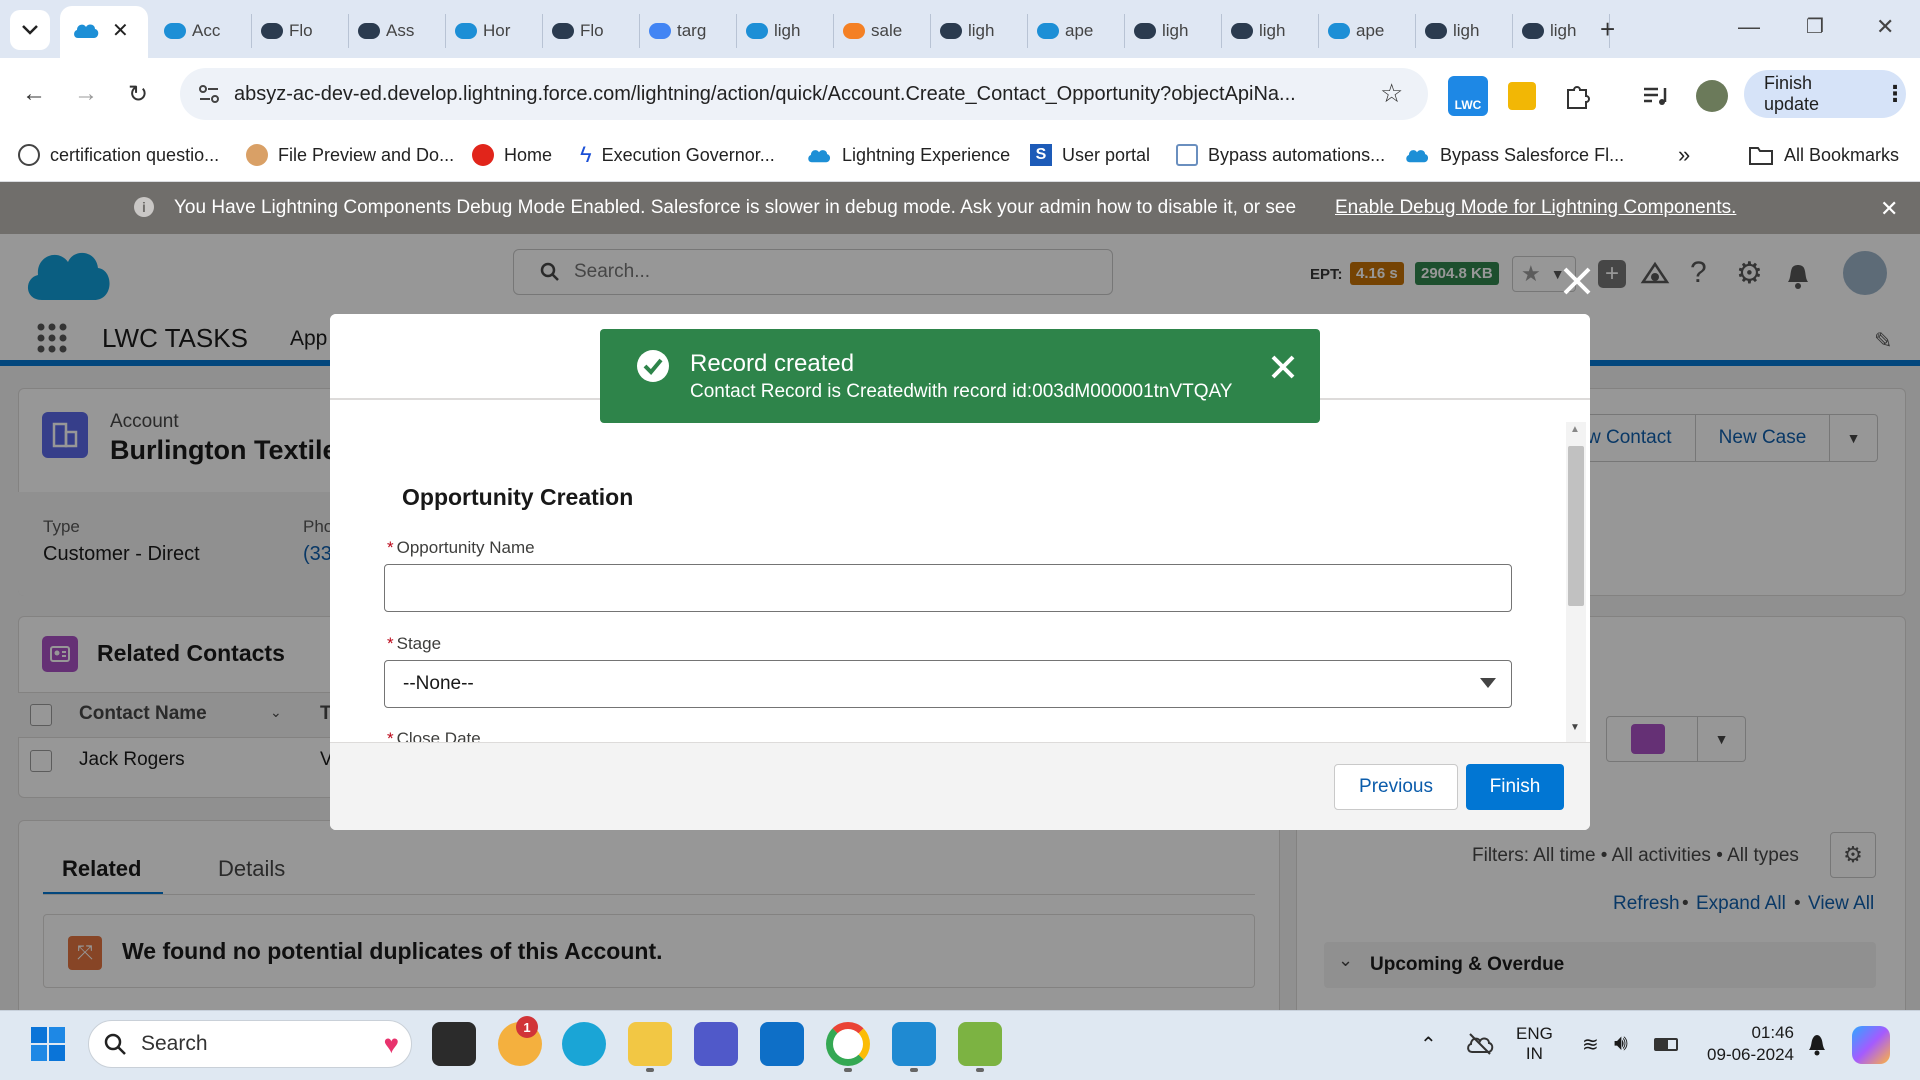 The width and height of the screenshot is (1920, 1080). I want to click on tab-label: Flo, so click(301, 30).